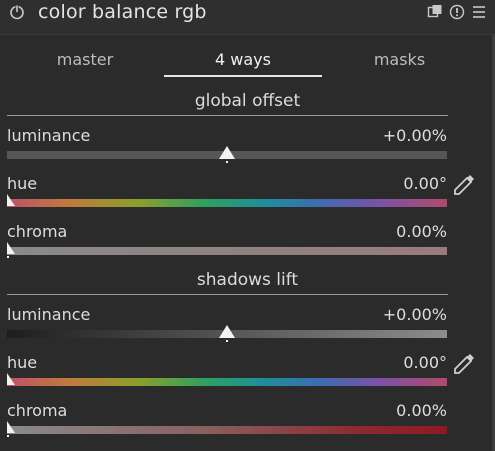 This screenshot has width=495, height=451. Describe the element at coordinates (479, 12) in the screenshot. I see `menu-icon` at that location.